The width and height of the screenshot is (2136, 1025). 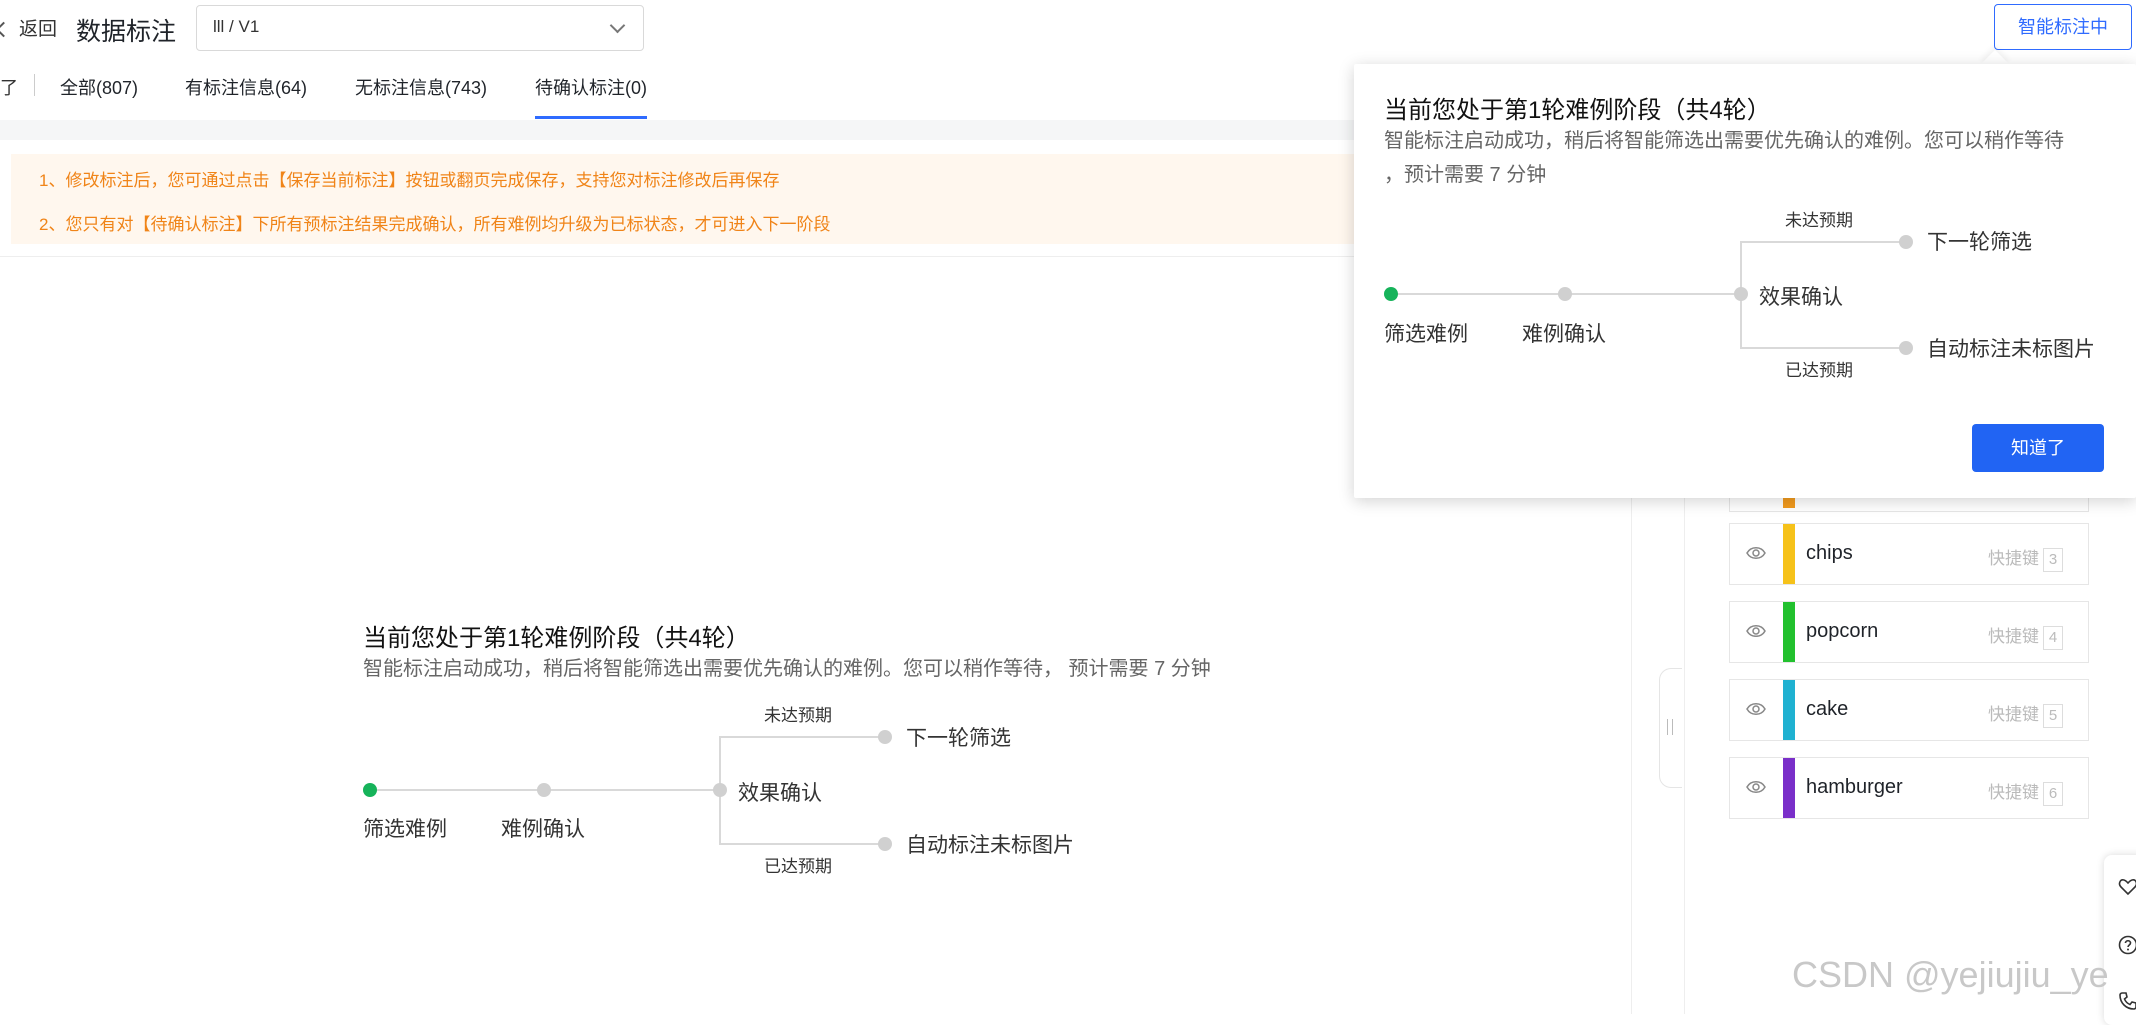 I want to click on grip-icon, so click(x=1670, y=727).